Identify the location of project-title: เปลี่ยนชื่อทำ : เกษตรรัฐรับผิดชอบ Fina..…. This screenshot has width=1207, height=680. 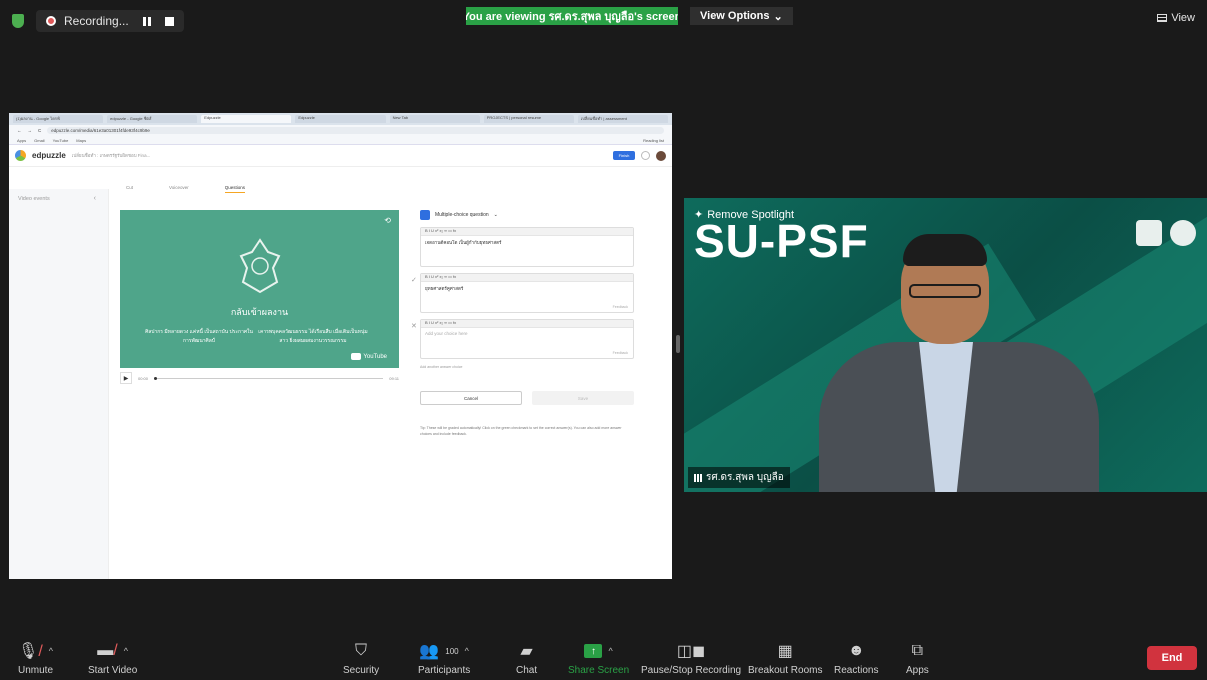
(111, 155).